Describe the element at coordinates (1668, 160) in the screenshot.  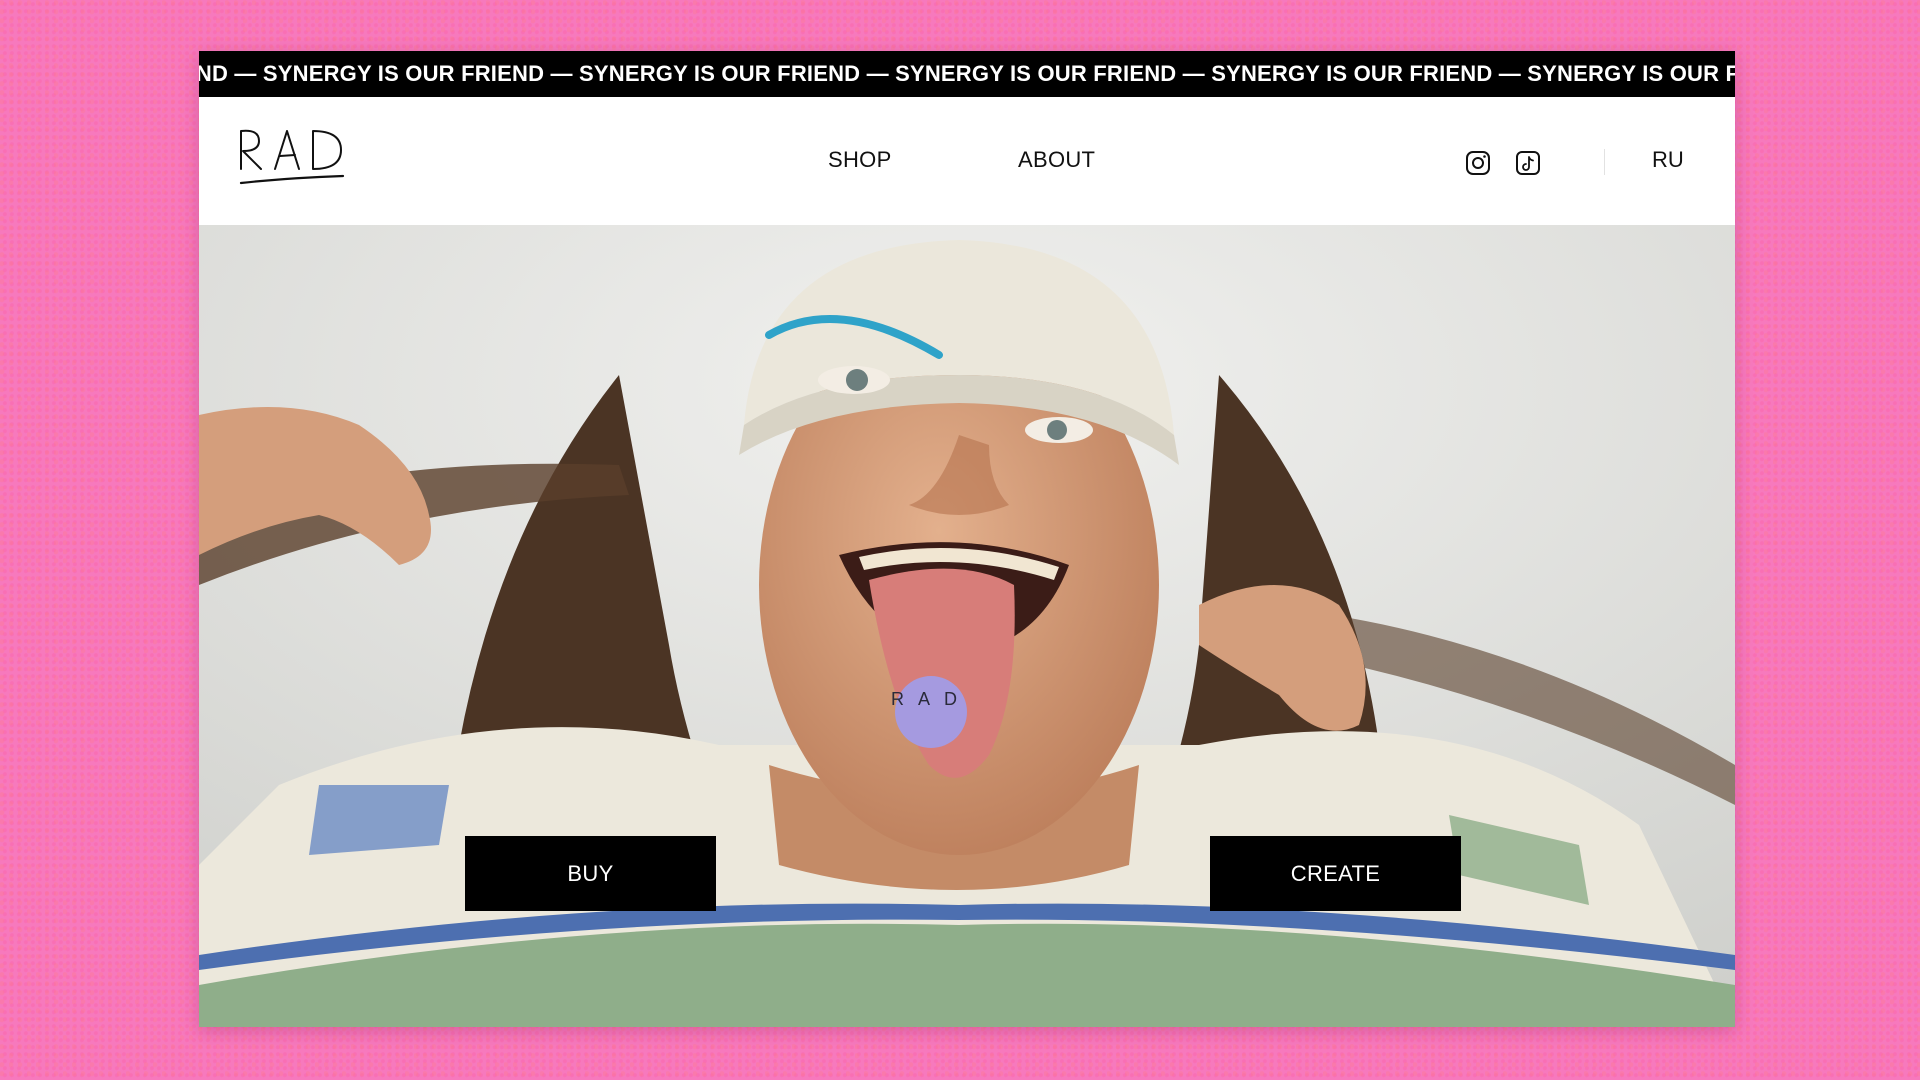
I see `language-switch: RU` at that location.